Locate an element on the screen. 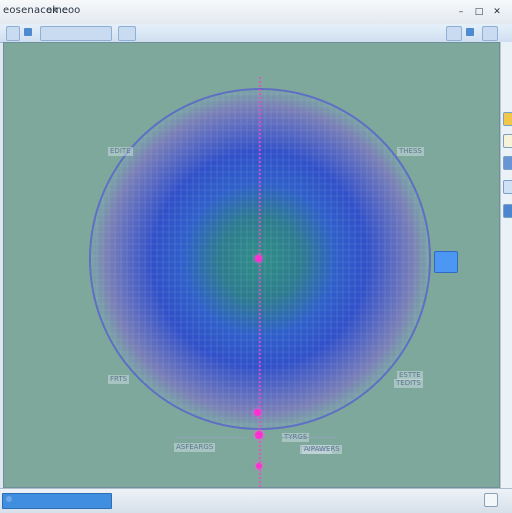 Image resolution: width=512 pixels, height=513 pixels. overlay-label-1: EDITE is located at coordinates (120, 151).